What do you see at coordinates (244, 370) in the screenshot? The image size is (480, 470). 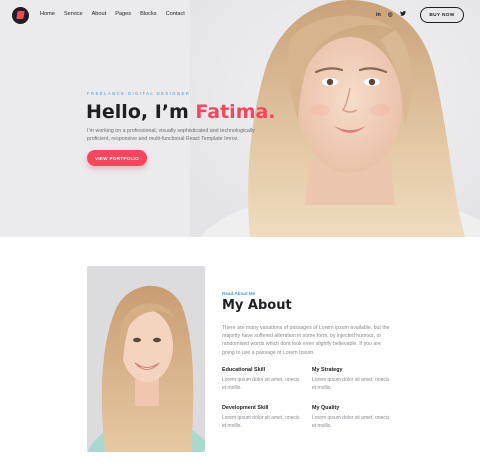 I see `skill-title: Educational Skill` at bounding box center [244, 370].